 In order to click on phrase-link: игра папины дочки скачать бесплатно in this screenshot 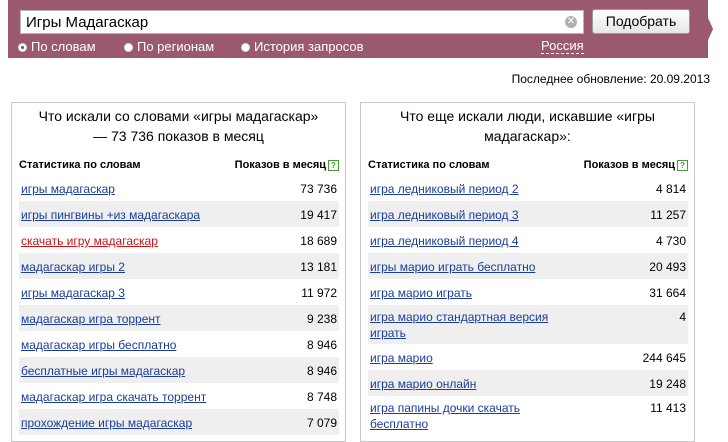, I will do `click(470, 416)`.